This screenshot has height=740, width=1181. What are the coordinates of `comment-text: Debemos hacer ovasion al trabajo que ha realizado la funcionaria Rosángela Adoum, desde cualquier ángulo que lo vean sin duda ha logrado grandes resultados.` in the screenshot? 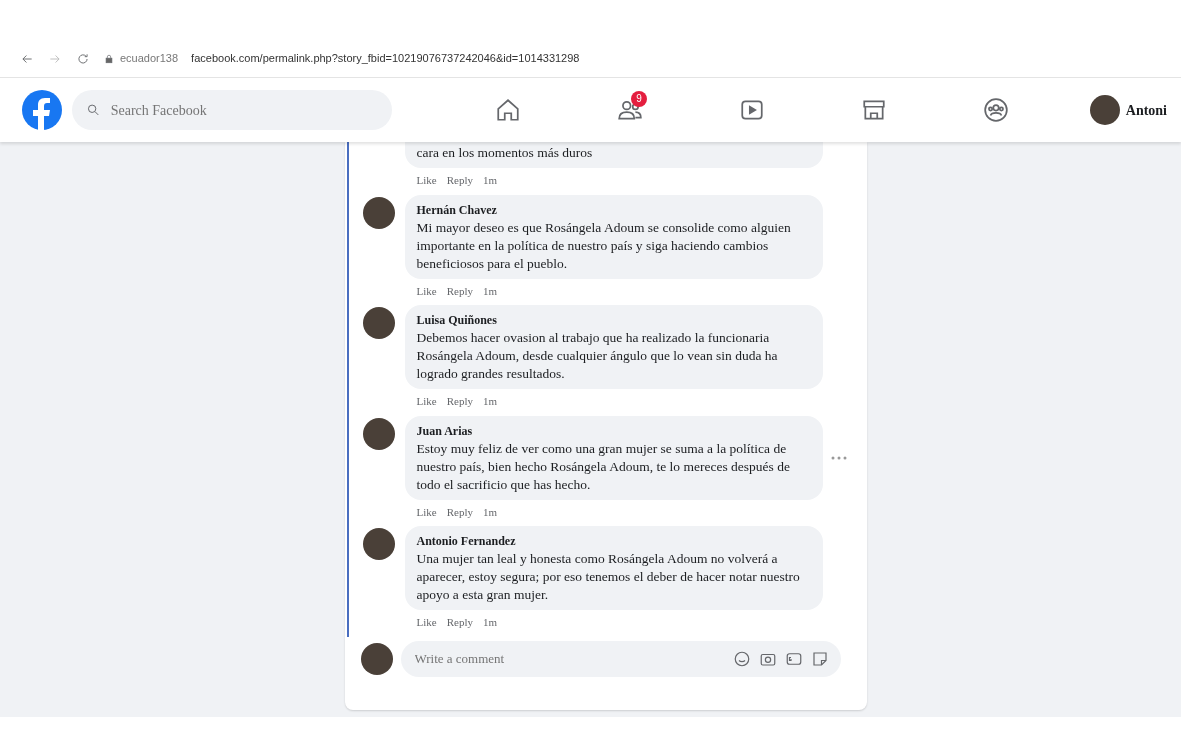 It's located at (597, 356).